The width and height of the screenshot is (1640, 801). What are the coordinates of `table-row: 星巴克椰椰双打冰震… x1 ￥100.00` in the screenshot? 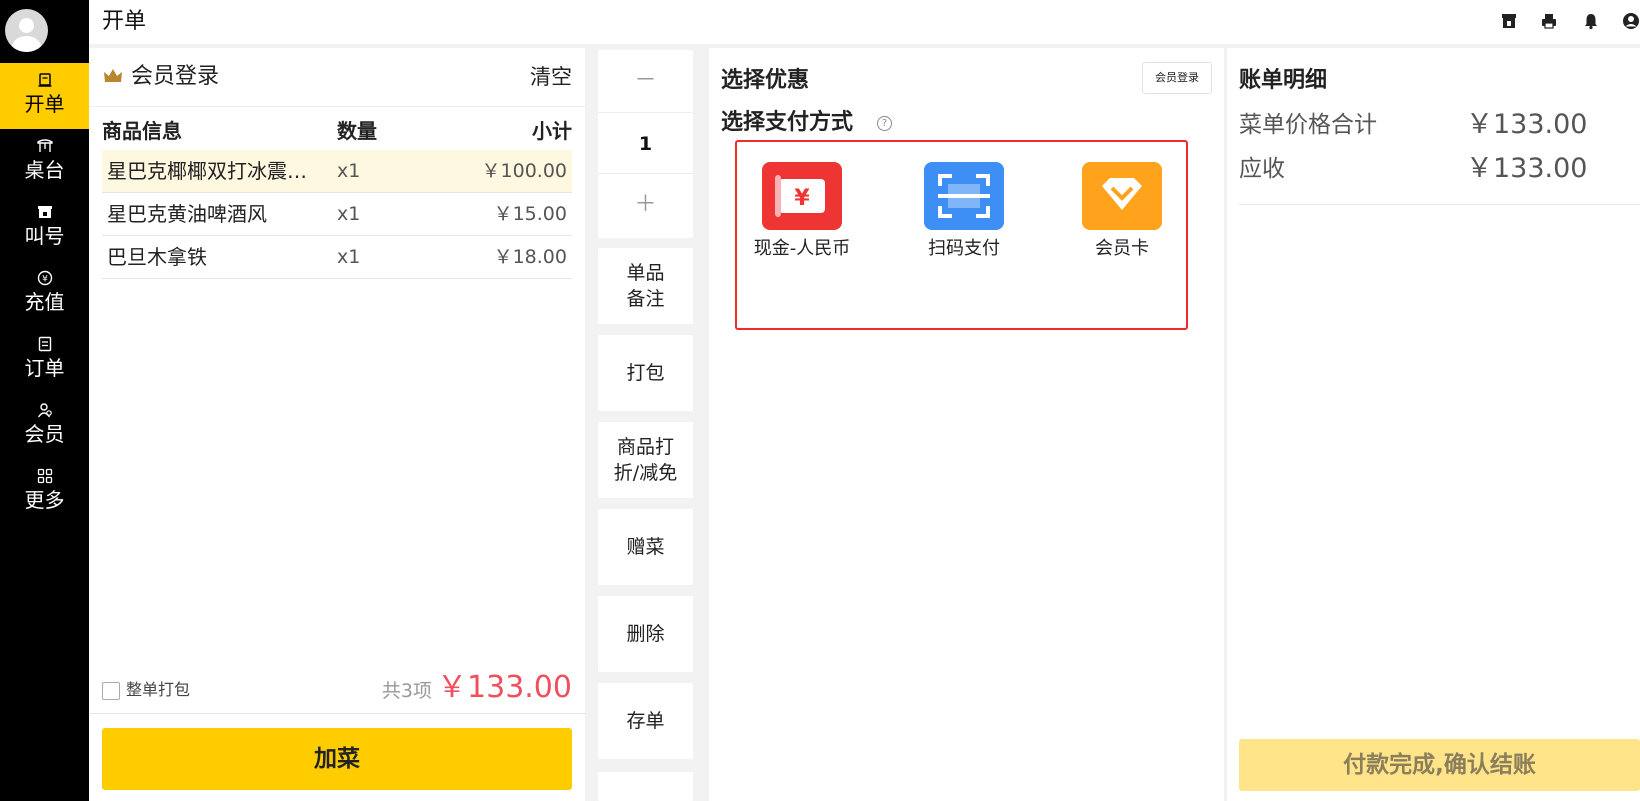 It's located at (337, 171).